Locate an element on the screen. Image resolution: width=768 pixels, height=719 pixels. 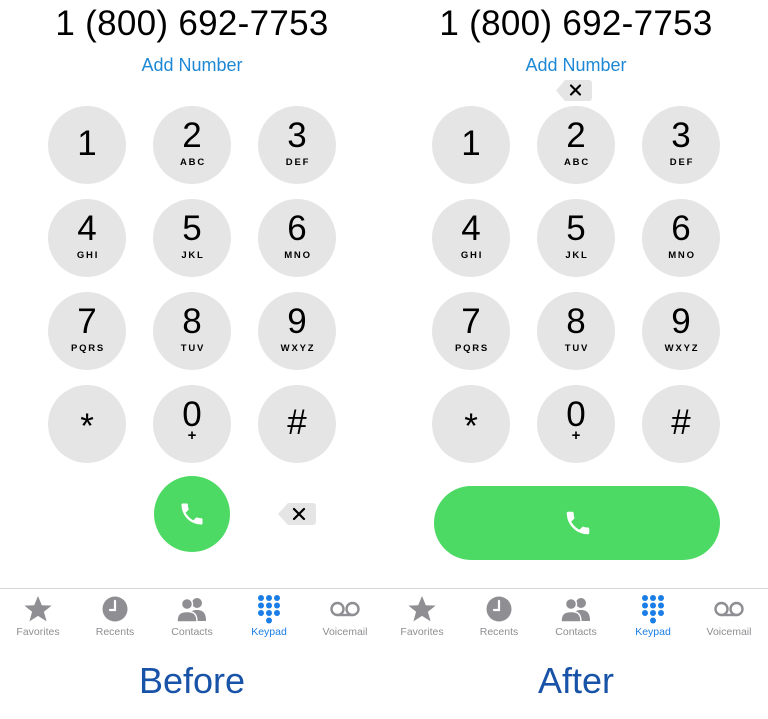
key-letters: JKL is located at coordinates (193, 255).